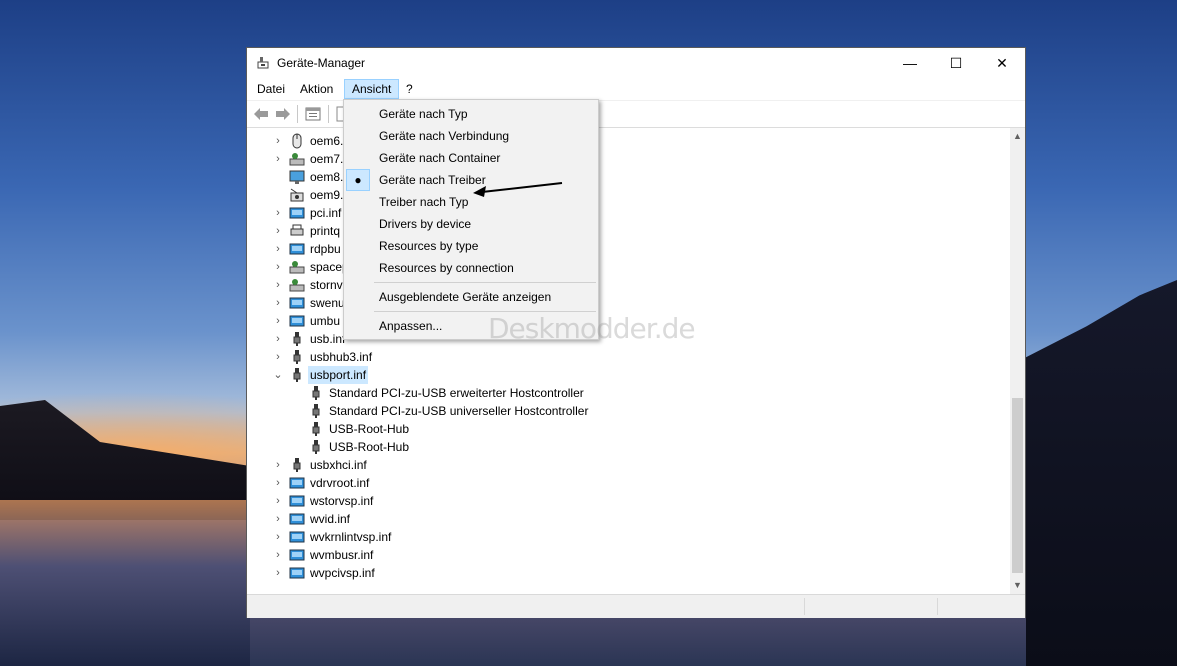 This screenshot has height=666, width=1177. Describe the element at coordinates (330, 519) in the screenshot. I see `tree-item-label: wvid.inf` at that location.